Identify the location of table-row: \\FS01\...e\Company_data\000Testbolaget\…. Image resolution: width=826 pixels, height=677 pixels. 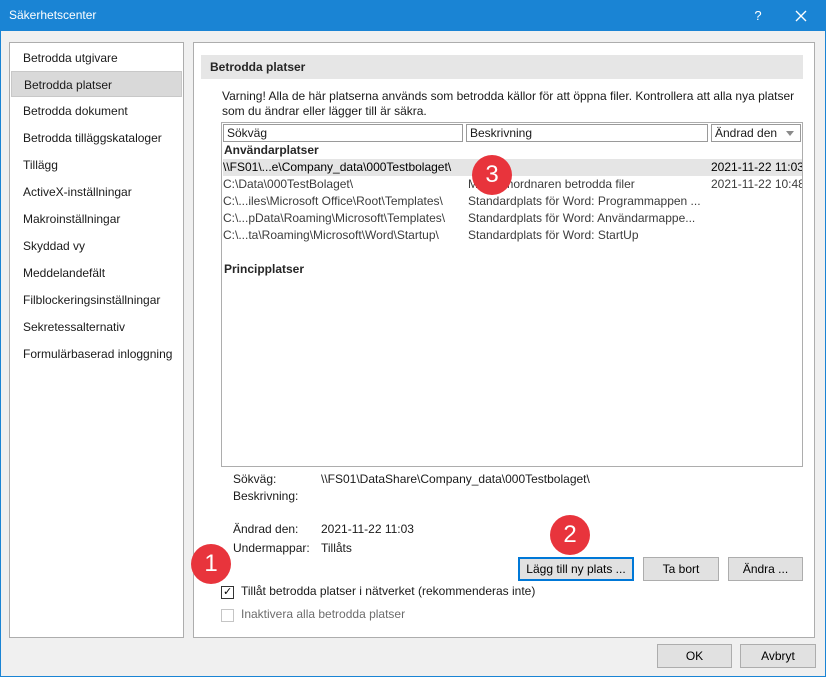
(512, 167).